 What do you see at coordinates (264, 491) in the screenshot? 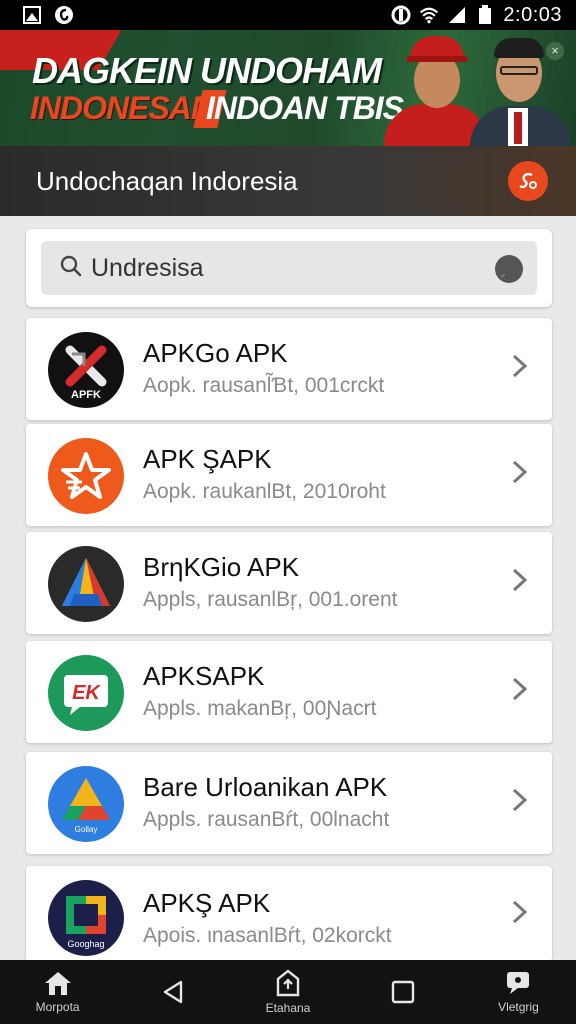
I see `app-subtitle: Aopk. raukanlBt, 2010roht` at bounding box center [264, 491].